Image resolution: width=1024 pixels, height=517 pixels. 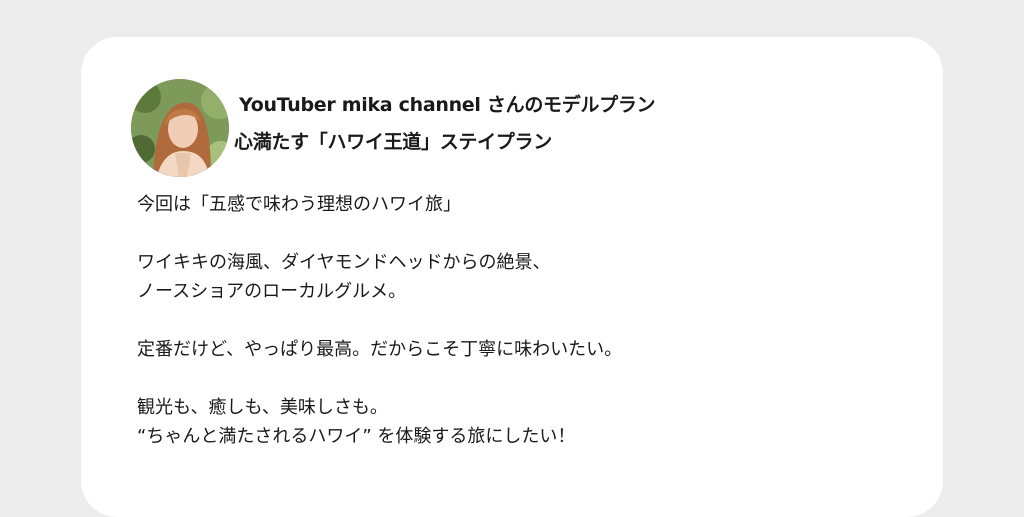 What do you see at coordinates (344, 262) in the screenshot?
I see `text-line: ワイキキの海風、ダイヤモンドヘッドからの絶景、` at bounding box center [344, 262].